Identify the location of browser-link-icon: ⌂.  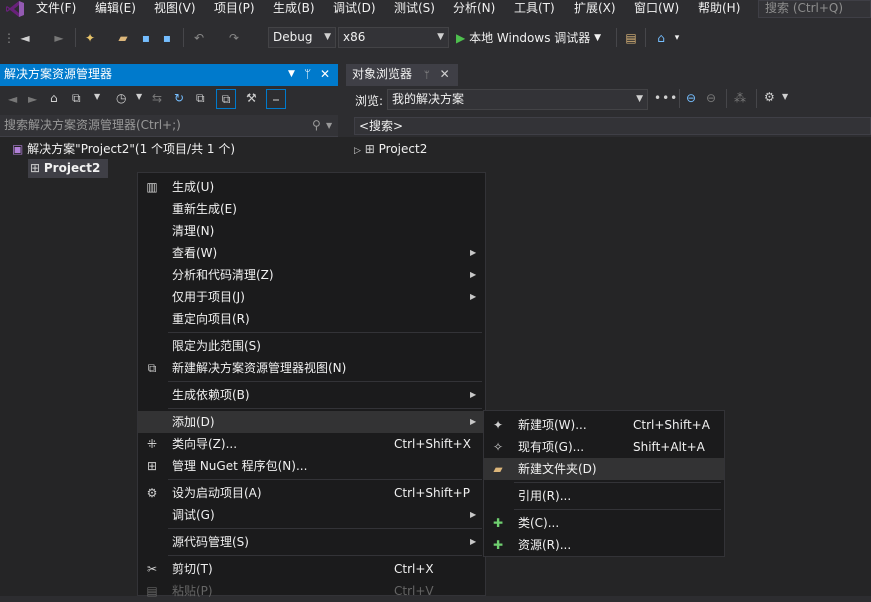
(661, 37).